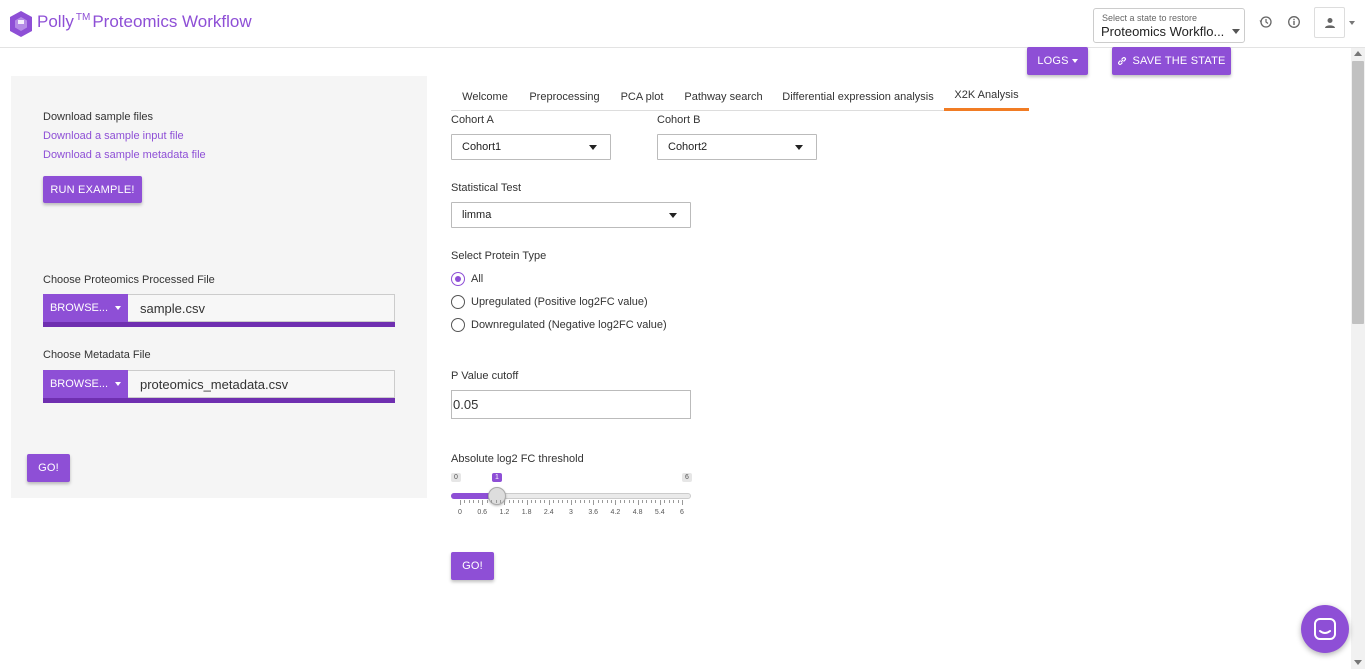  What do you see at coordinates (526, 512) in the screenshot?
I see `slider-tick-label: 1.8` at bounding box center [526, 512].